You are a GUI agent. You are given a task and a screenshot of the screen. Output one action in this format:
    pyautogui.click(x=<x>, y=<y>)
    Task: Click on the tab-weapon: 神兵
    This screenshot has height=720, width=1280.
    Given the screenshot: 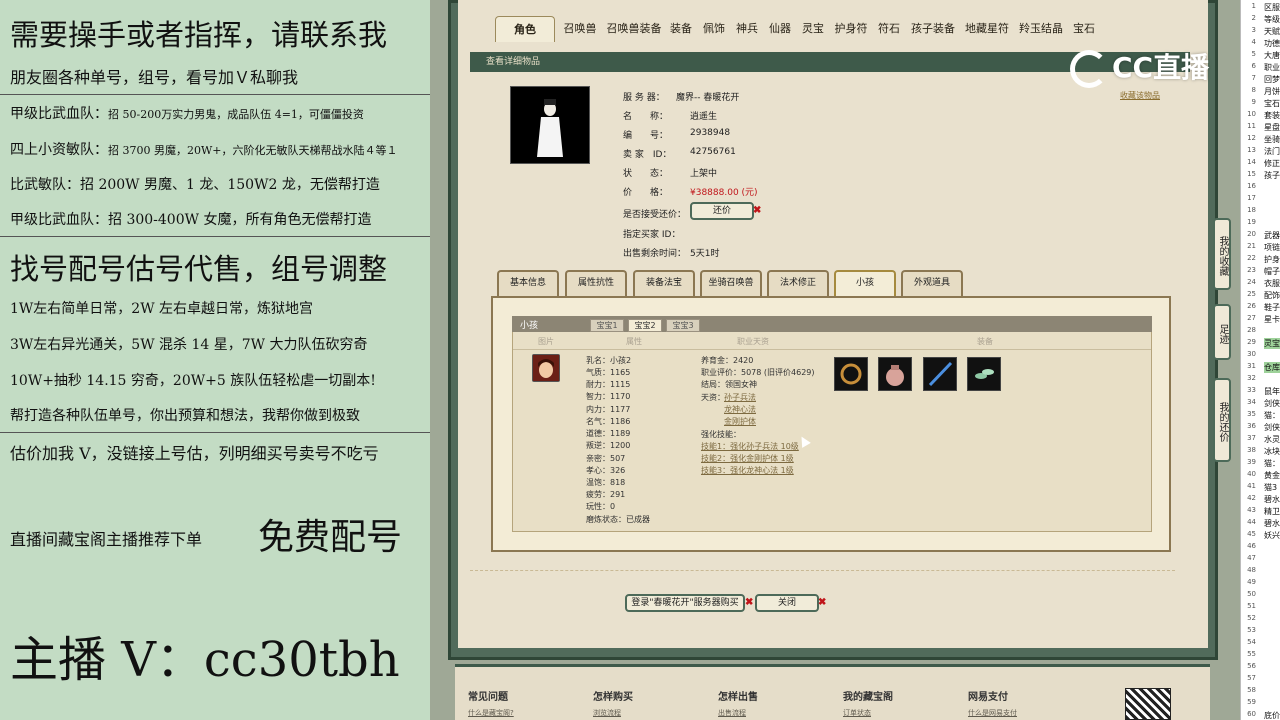 What is the action you would take?
    pyautogui.click(x=747, y=29)
    